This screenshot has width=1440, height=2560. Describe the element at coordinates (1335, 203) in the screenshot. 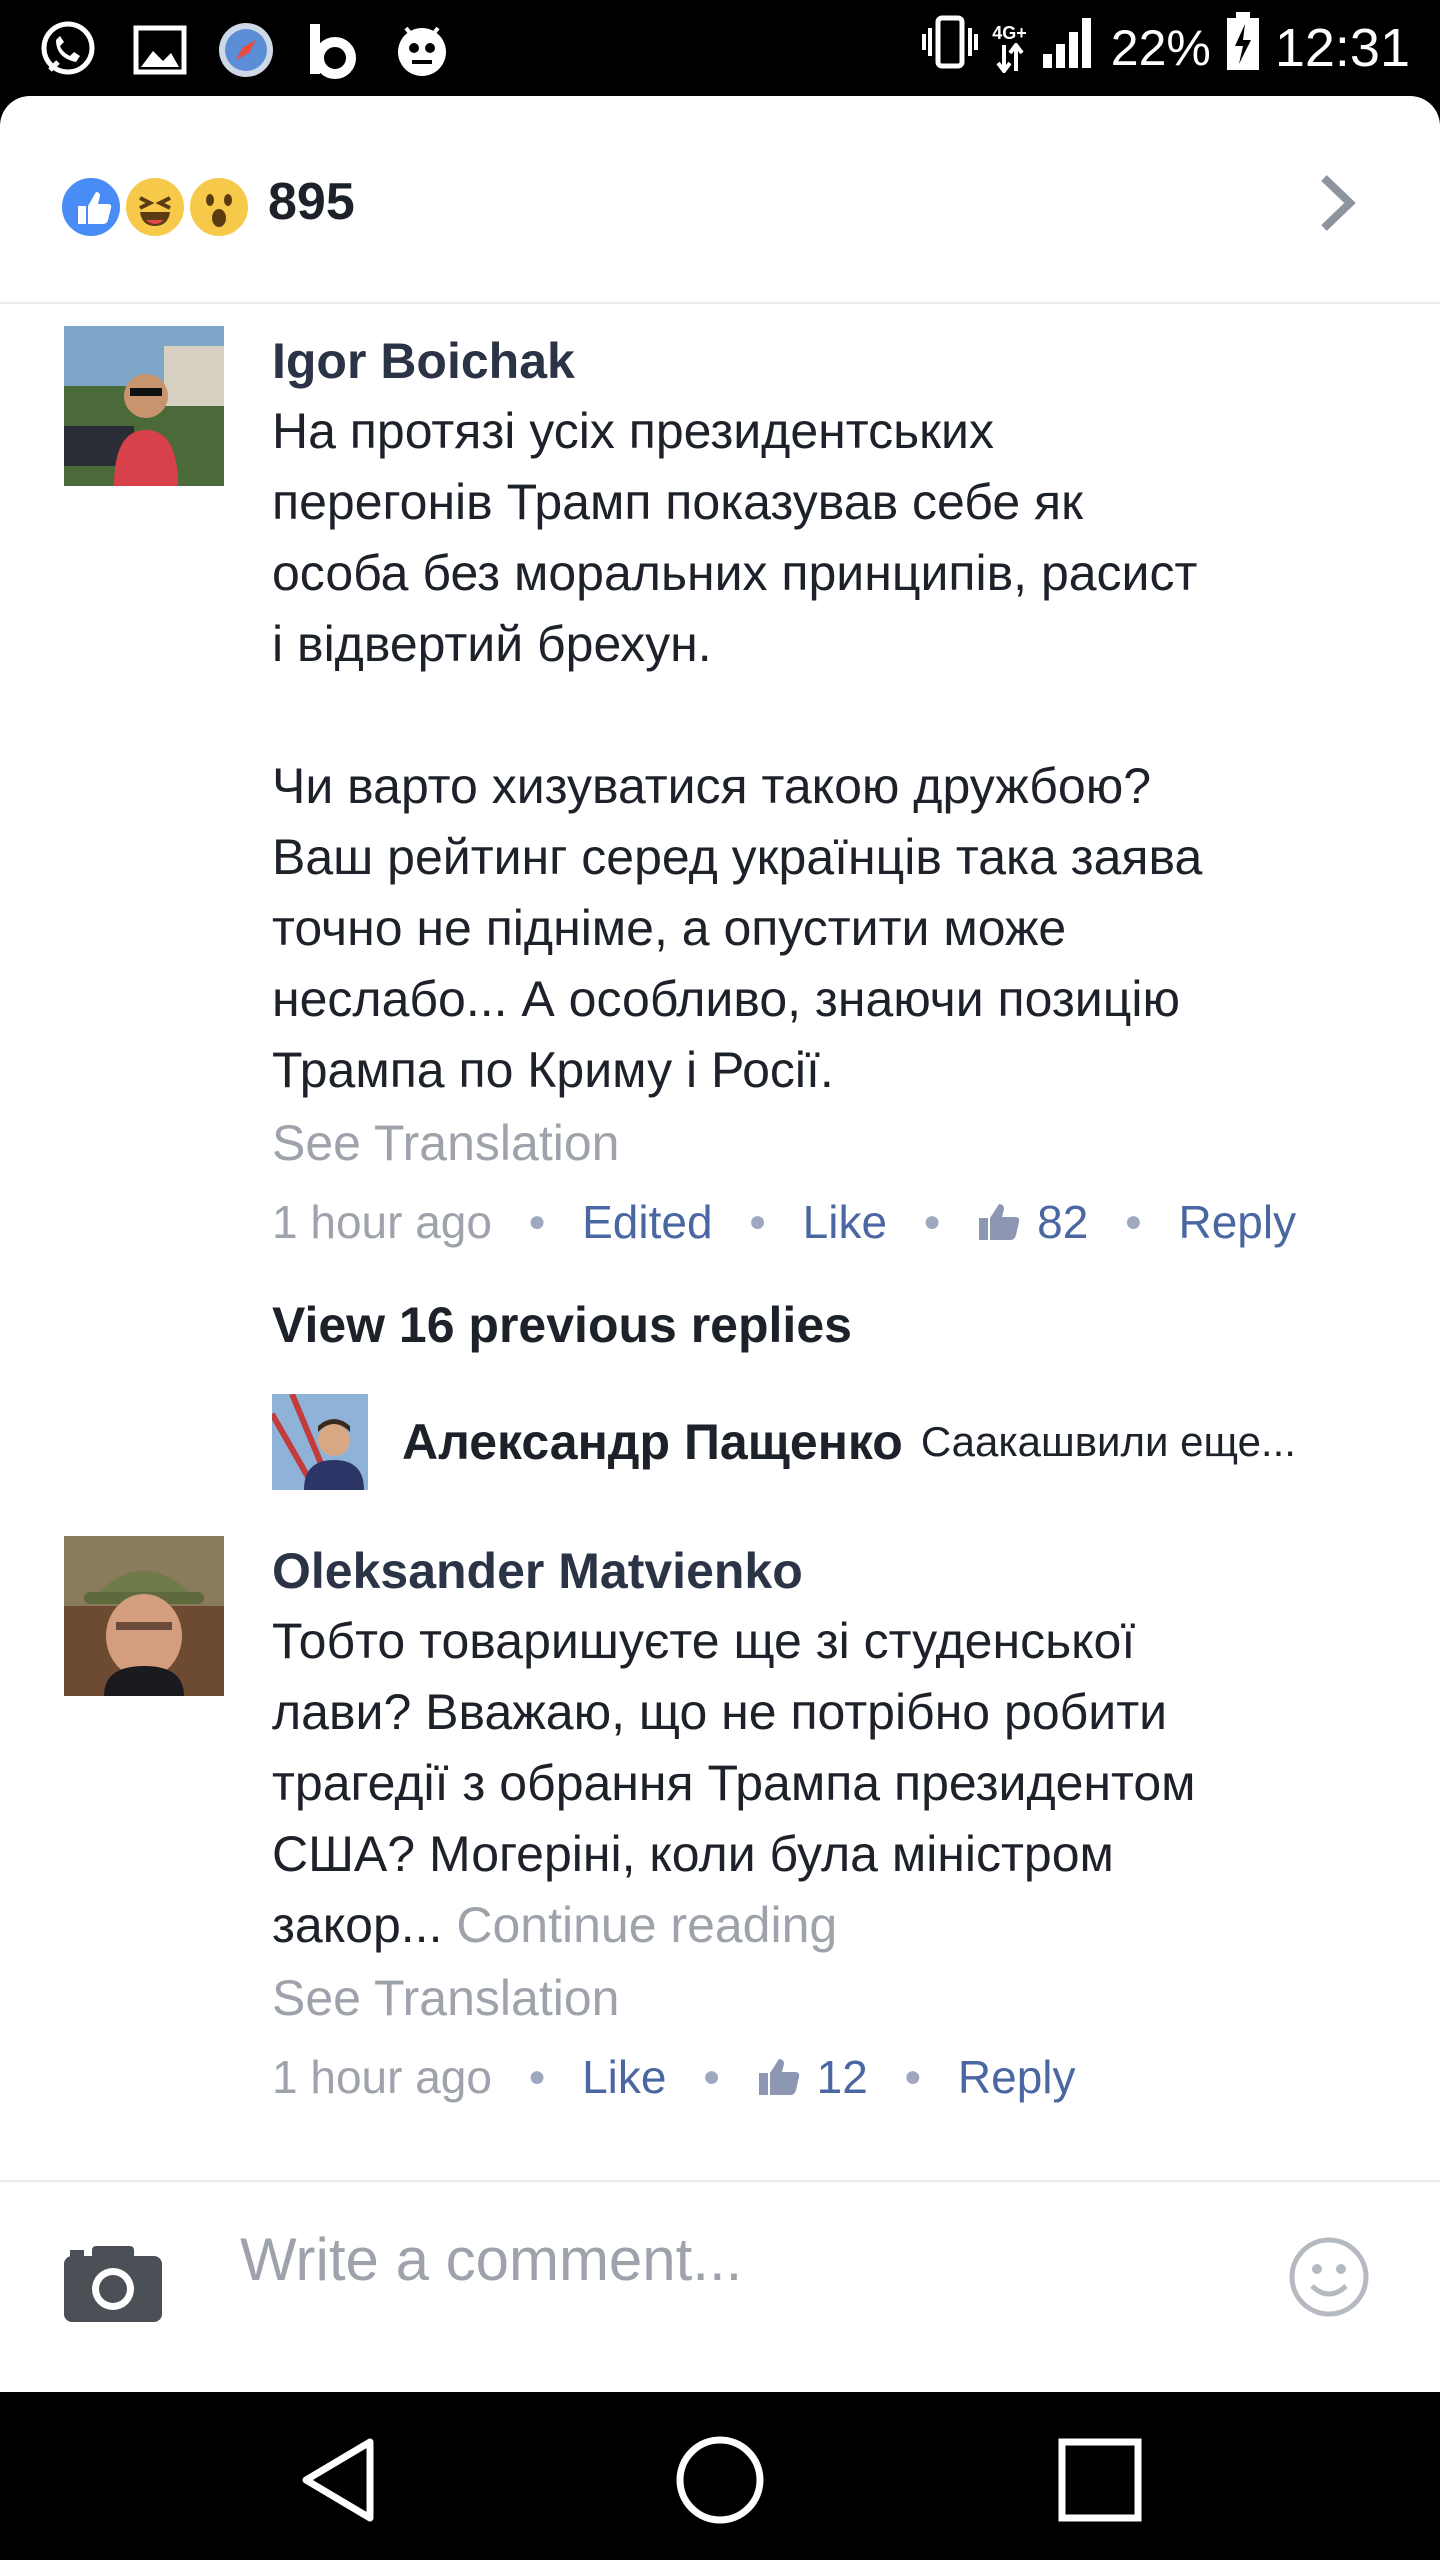

I see `chevron-right-icon` at that location.